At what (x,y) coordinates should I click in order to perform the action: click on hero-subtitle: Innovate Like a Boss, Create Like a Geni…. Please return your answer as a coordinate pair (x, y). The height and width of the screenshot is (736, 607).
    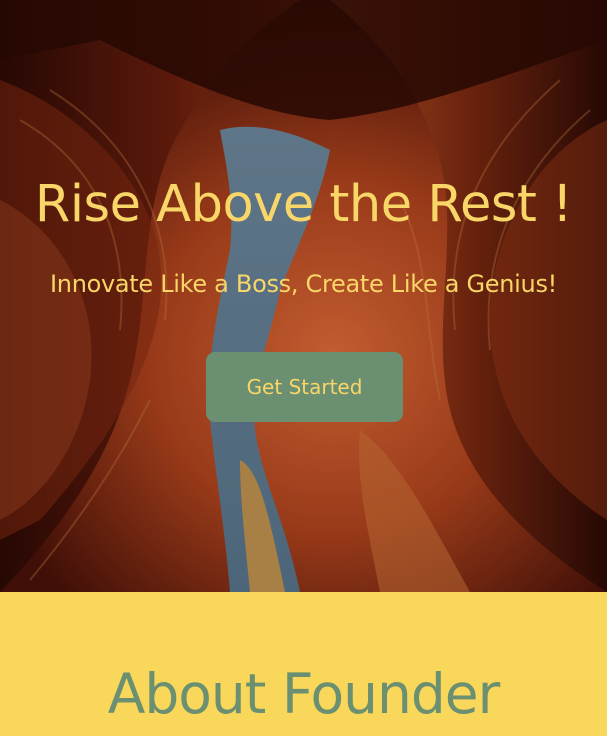
    Looking at the image, I should click on (303, 284).